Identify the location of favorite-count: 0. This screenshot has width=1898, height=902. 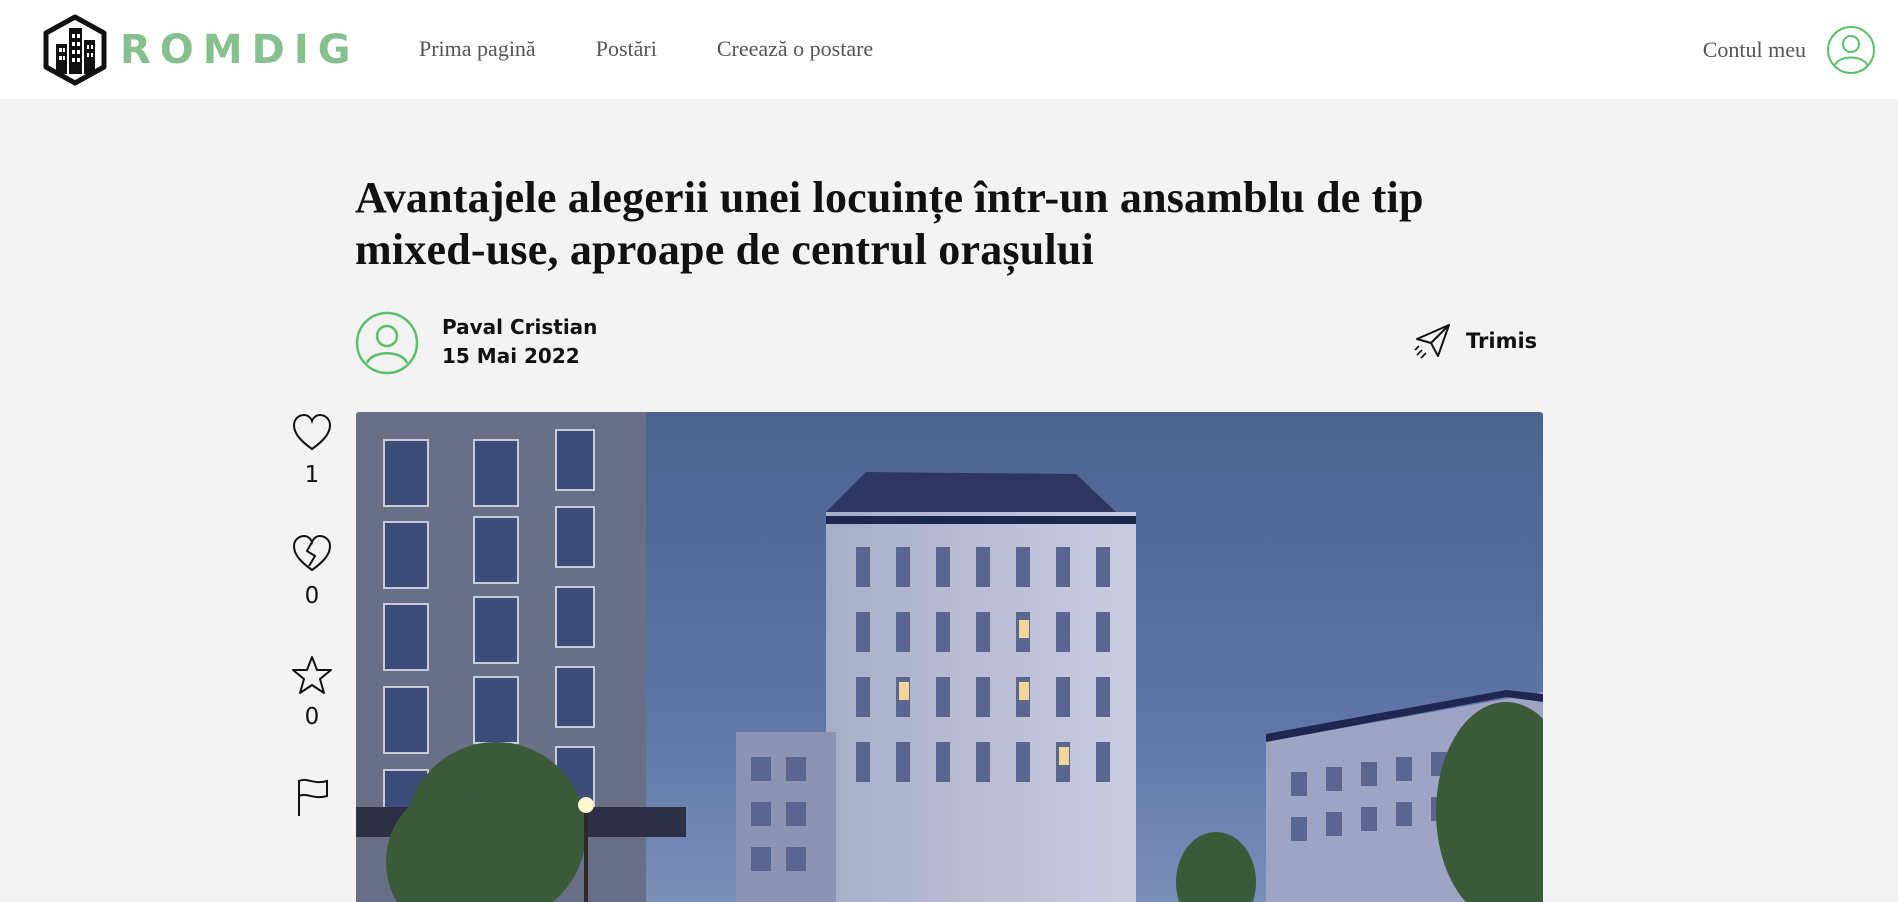
(312, 717).